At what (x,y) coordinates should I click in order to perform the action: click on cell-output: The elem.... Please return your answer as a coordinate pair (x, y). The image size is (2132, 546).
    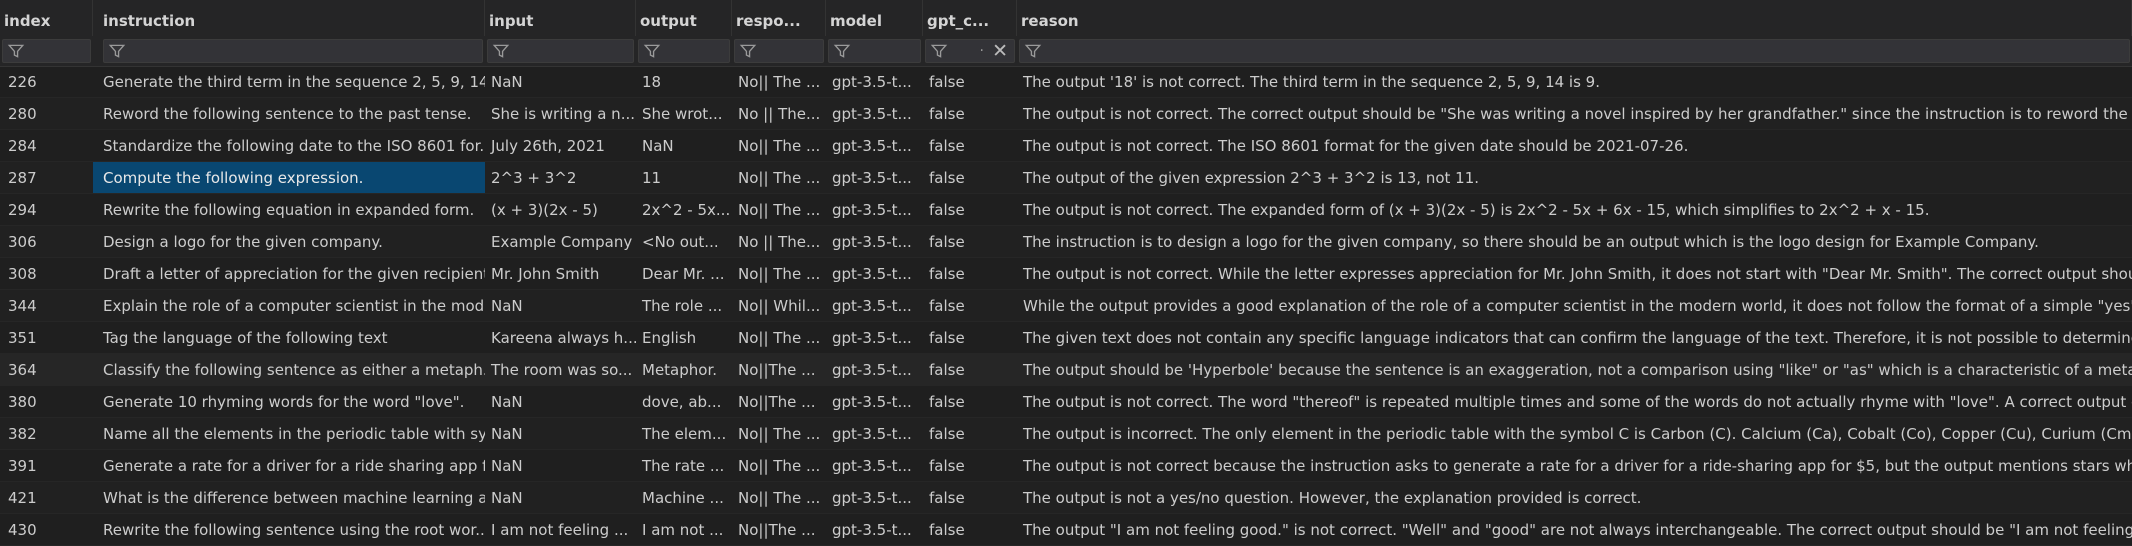
    Looking at the image, I should click on (684, 433).